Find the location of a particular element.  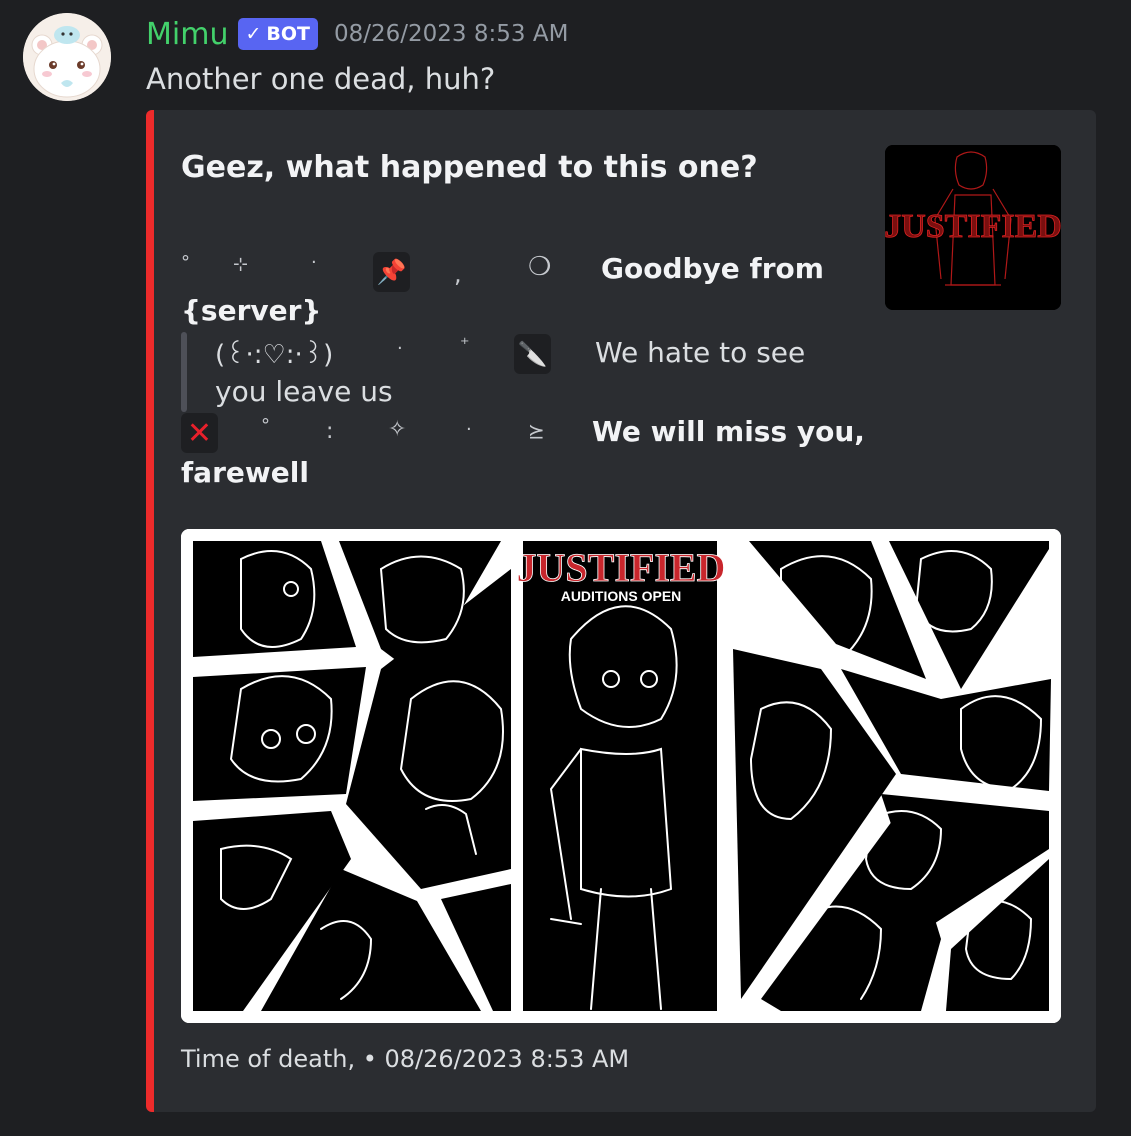

thumbnail-image: JUSTIFIED is located at coordinates (973, 227).